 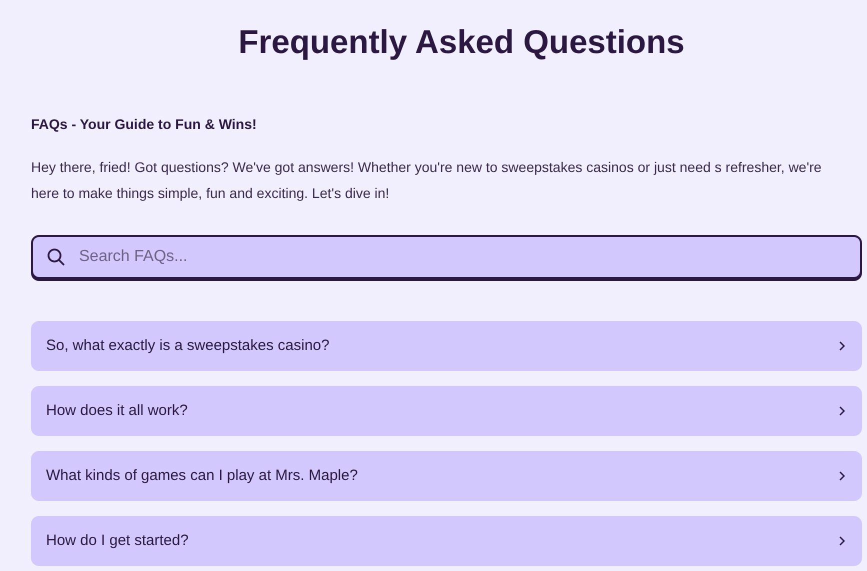 What do you see at coordinates (446, 476) in the screenshot?
I see `faq-item: What kinds of games can I play at Mrs. Maple?` at bounding box center [446, 476].